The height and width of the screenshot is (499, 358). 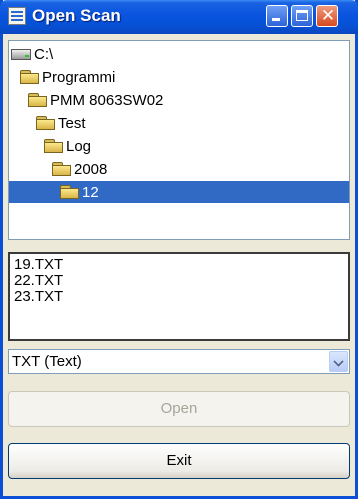 I want to click on tree-item-label: 12, so click(x=90, y=192).